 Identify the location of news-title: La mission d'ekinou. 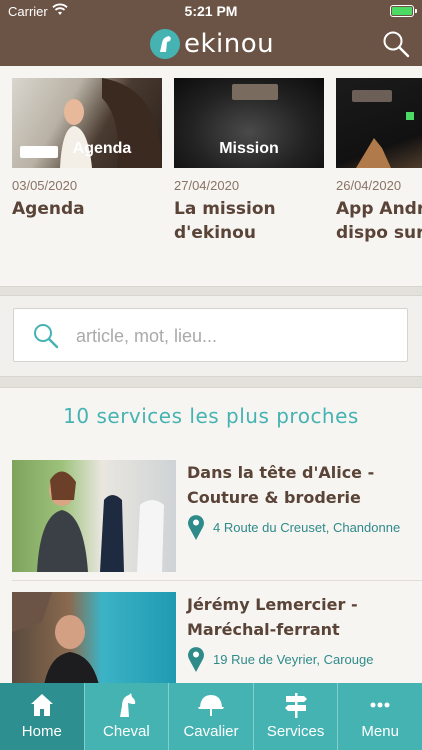
(225, 221).